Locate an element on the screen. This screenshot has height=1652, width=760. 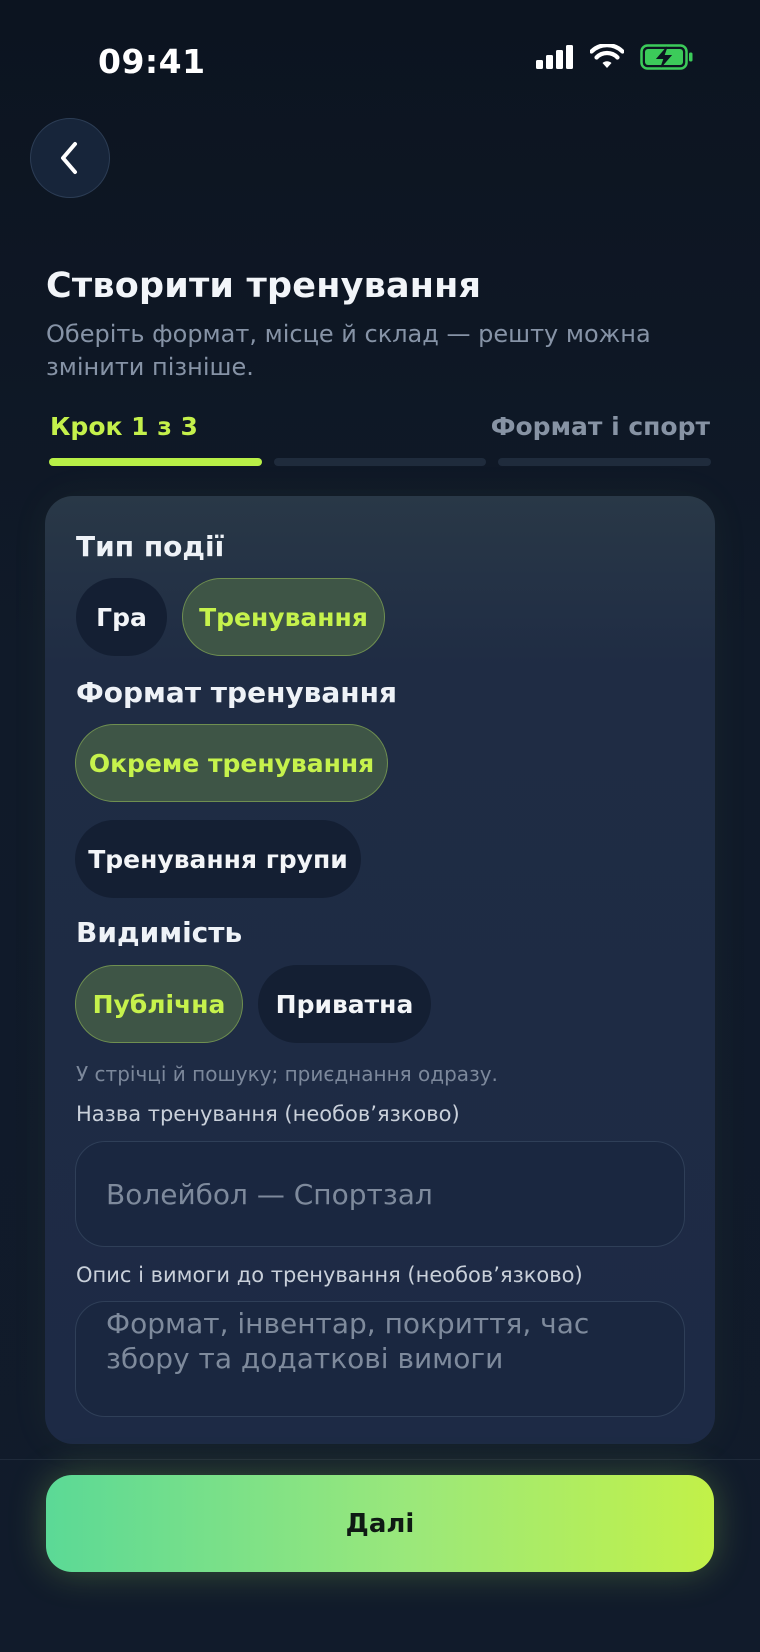
status-time: 09:41 is located at coordinates (152, 61).